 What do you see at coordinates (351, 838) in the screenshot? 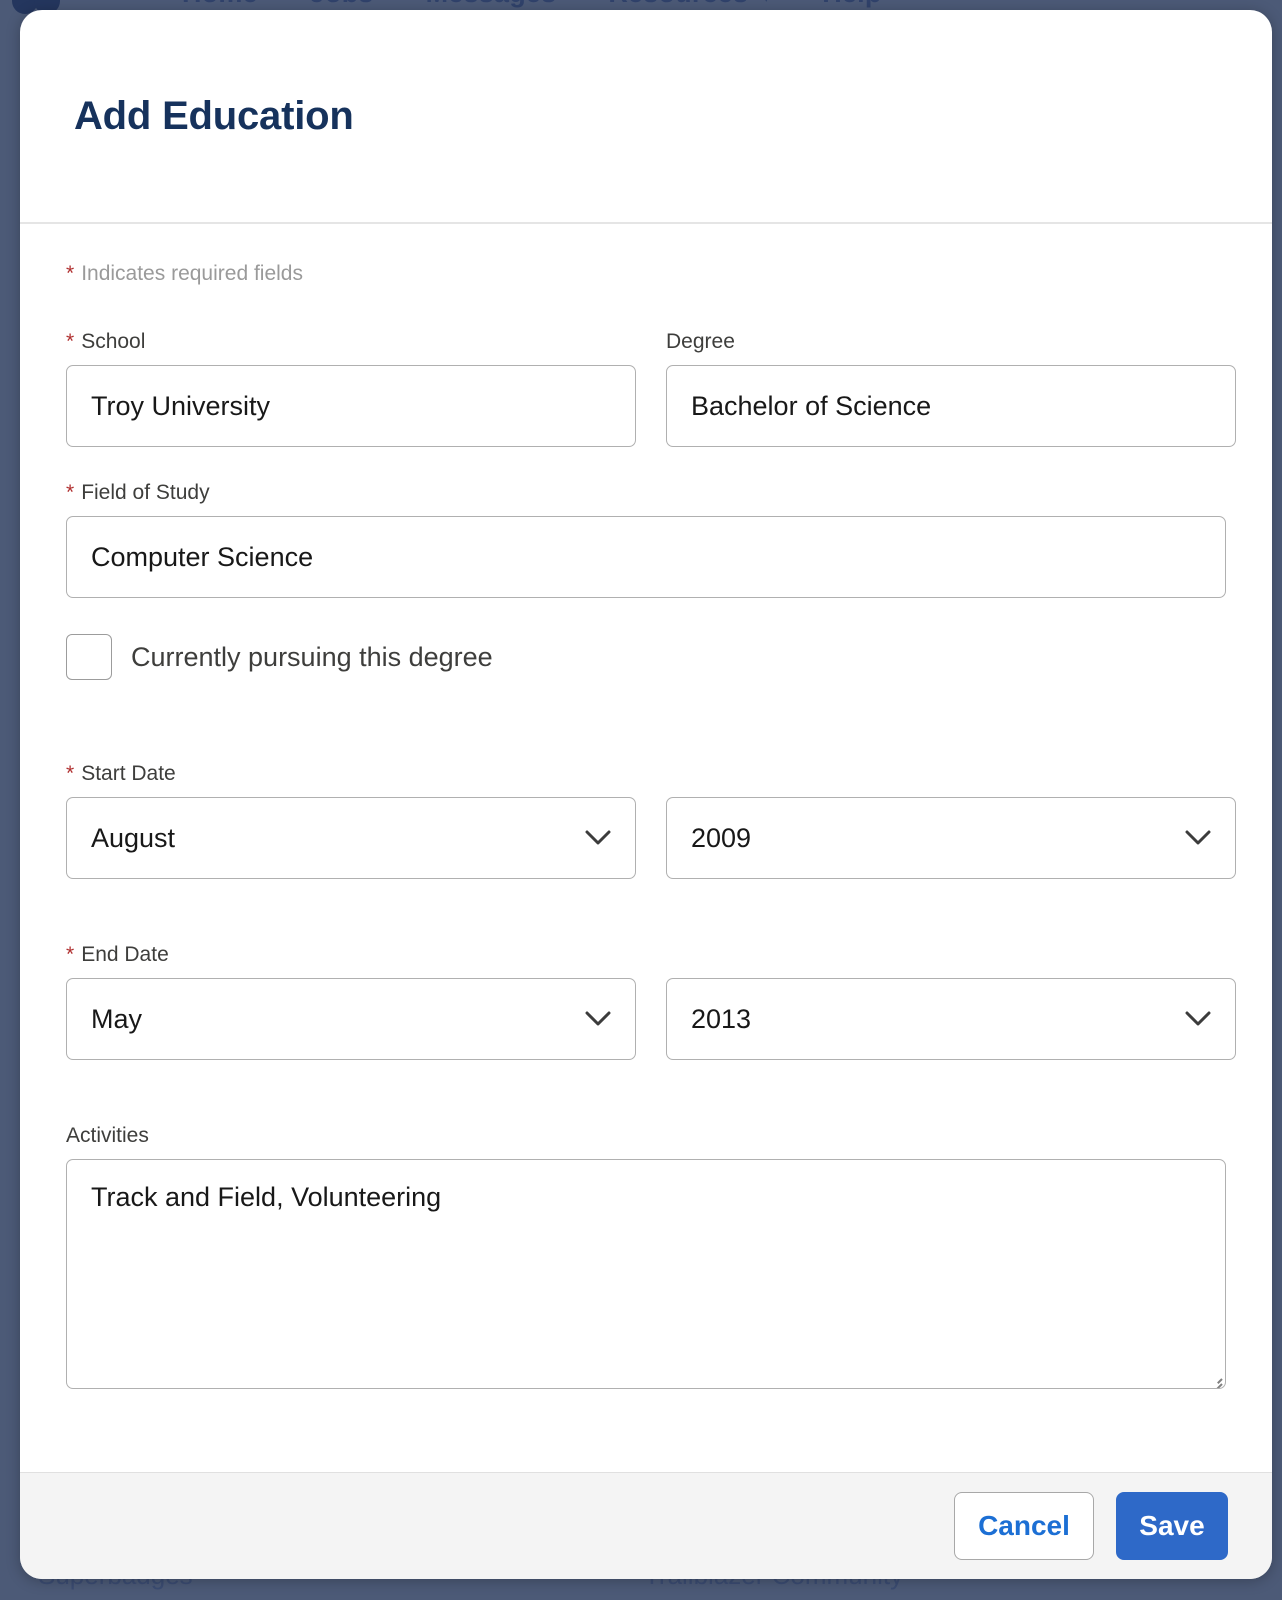
I see `start-date-month-select: August` at bounding box center [351, 838].